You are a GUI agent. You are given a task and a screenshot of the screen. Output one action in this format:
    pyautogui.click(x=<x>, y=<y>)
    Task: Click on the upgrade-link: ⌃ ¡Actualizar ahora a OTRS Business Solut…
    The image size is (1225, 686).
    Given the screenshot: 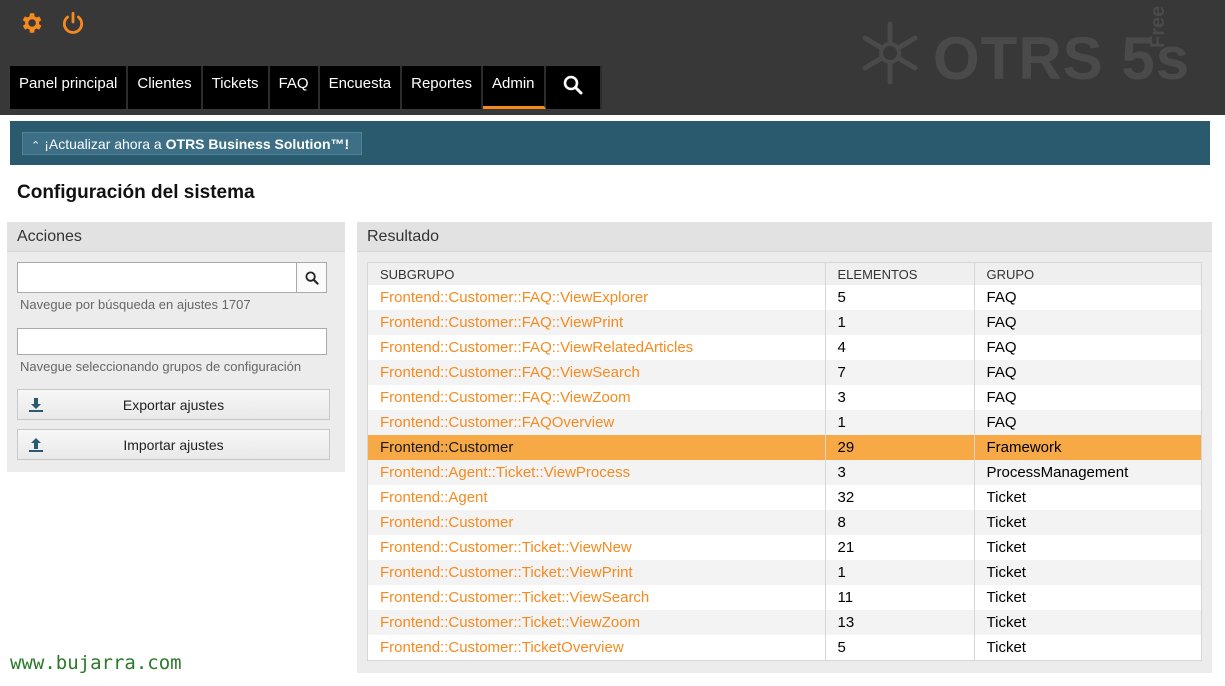 What is the action you would take?
    pyautogui.click(x=192, y=143)
    